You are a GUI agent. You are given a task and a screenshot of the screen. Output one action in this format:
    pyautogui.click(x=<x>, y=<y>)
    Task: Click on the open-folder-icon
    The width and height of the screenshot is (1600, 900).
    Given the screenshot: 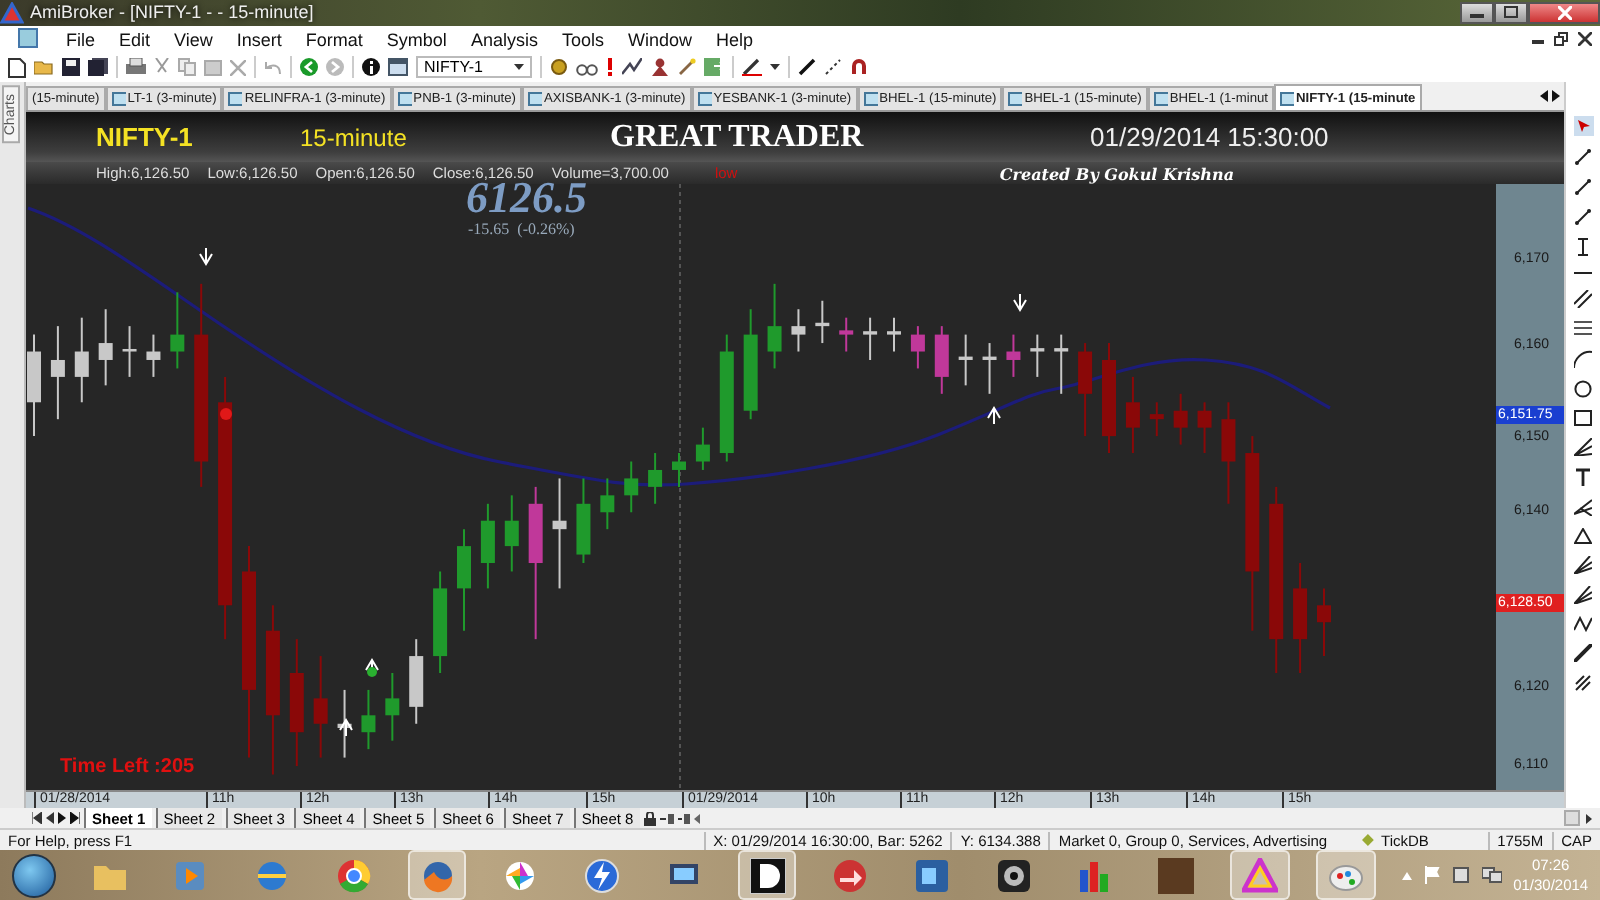 What is the action you would take?
    pyautogui.click(x=44, y=67)
    